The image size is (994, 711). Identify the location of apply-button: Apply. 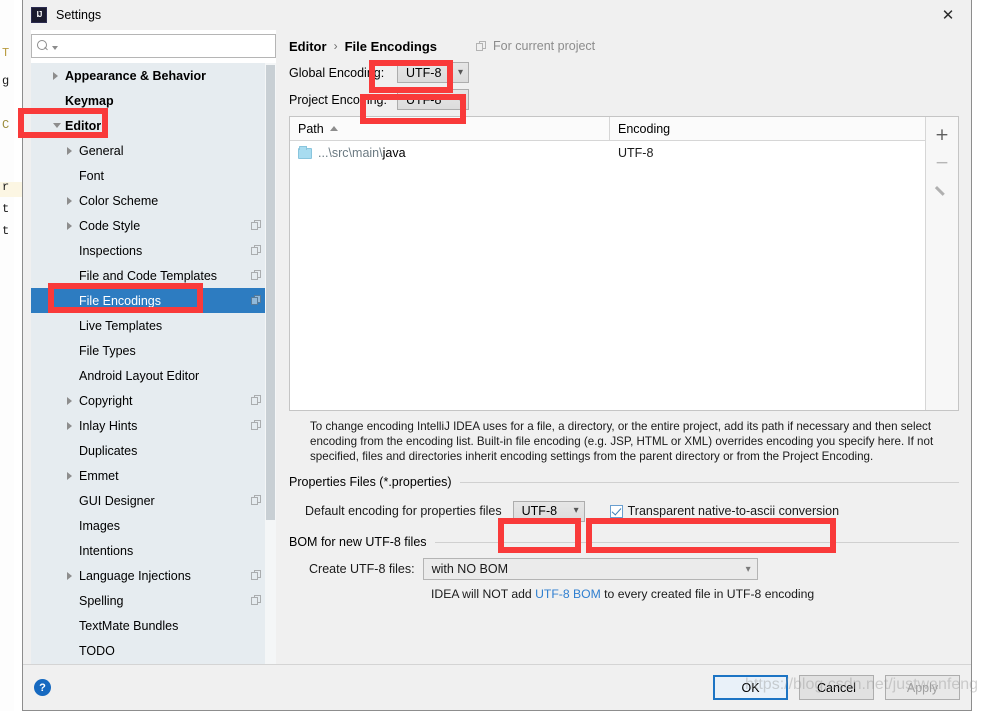
(922, 687).